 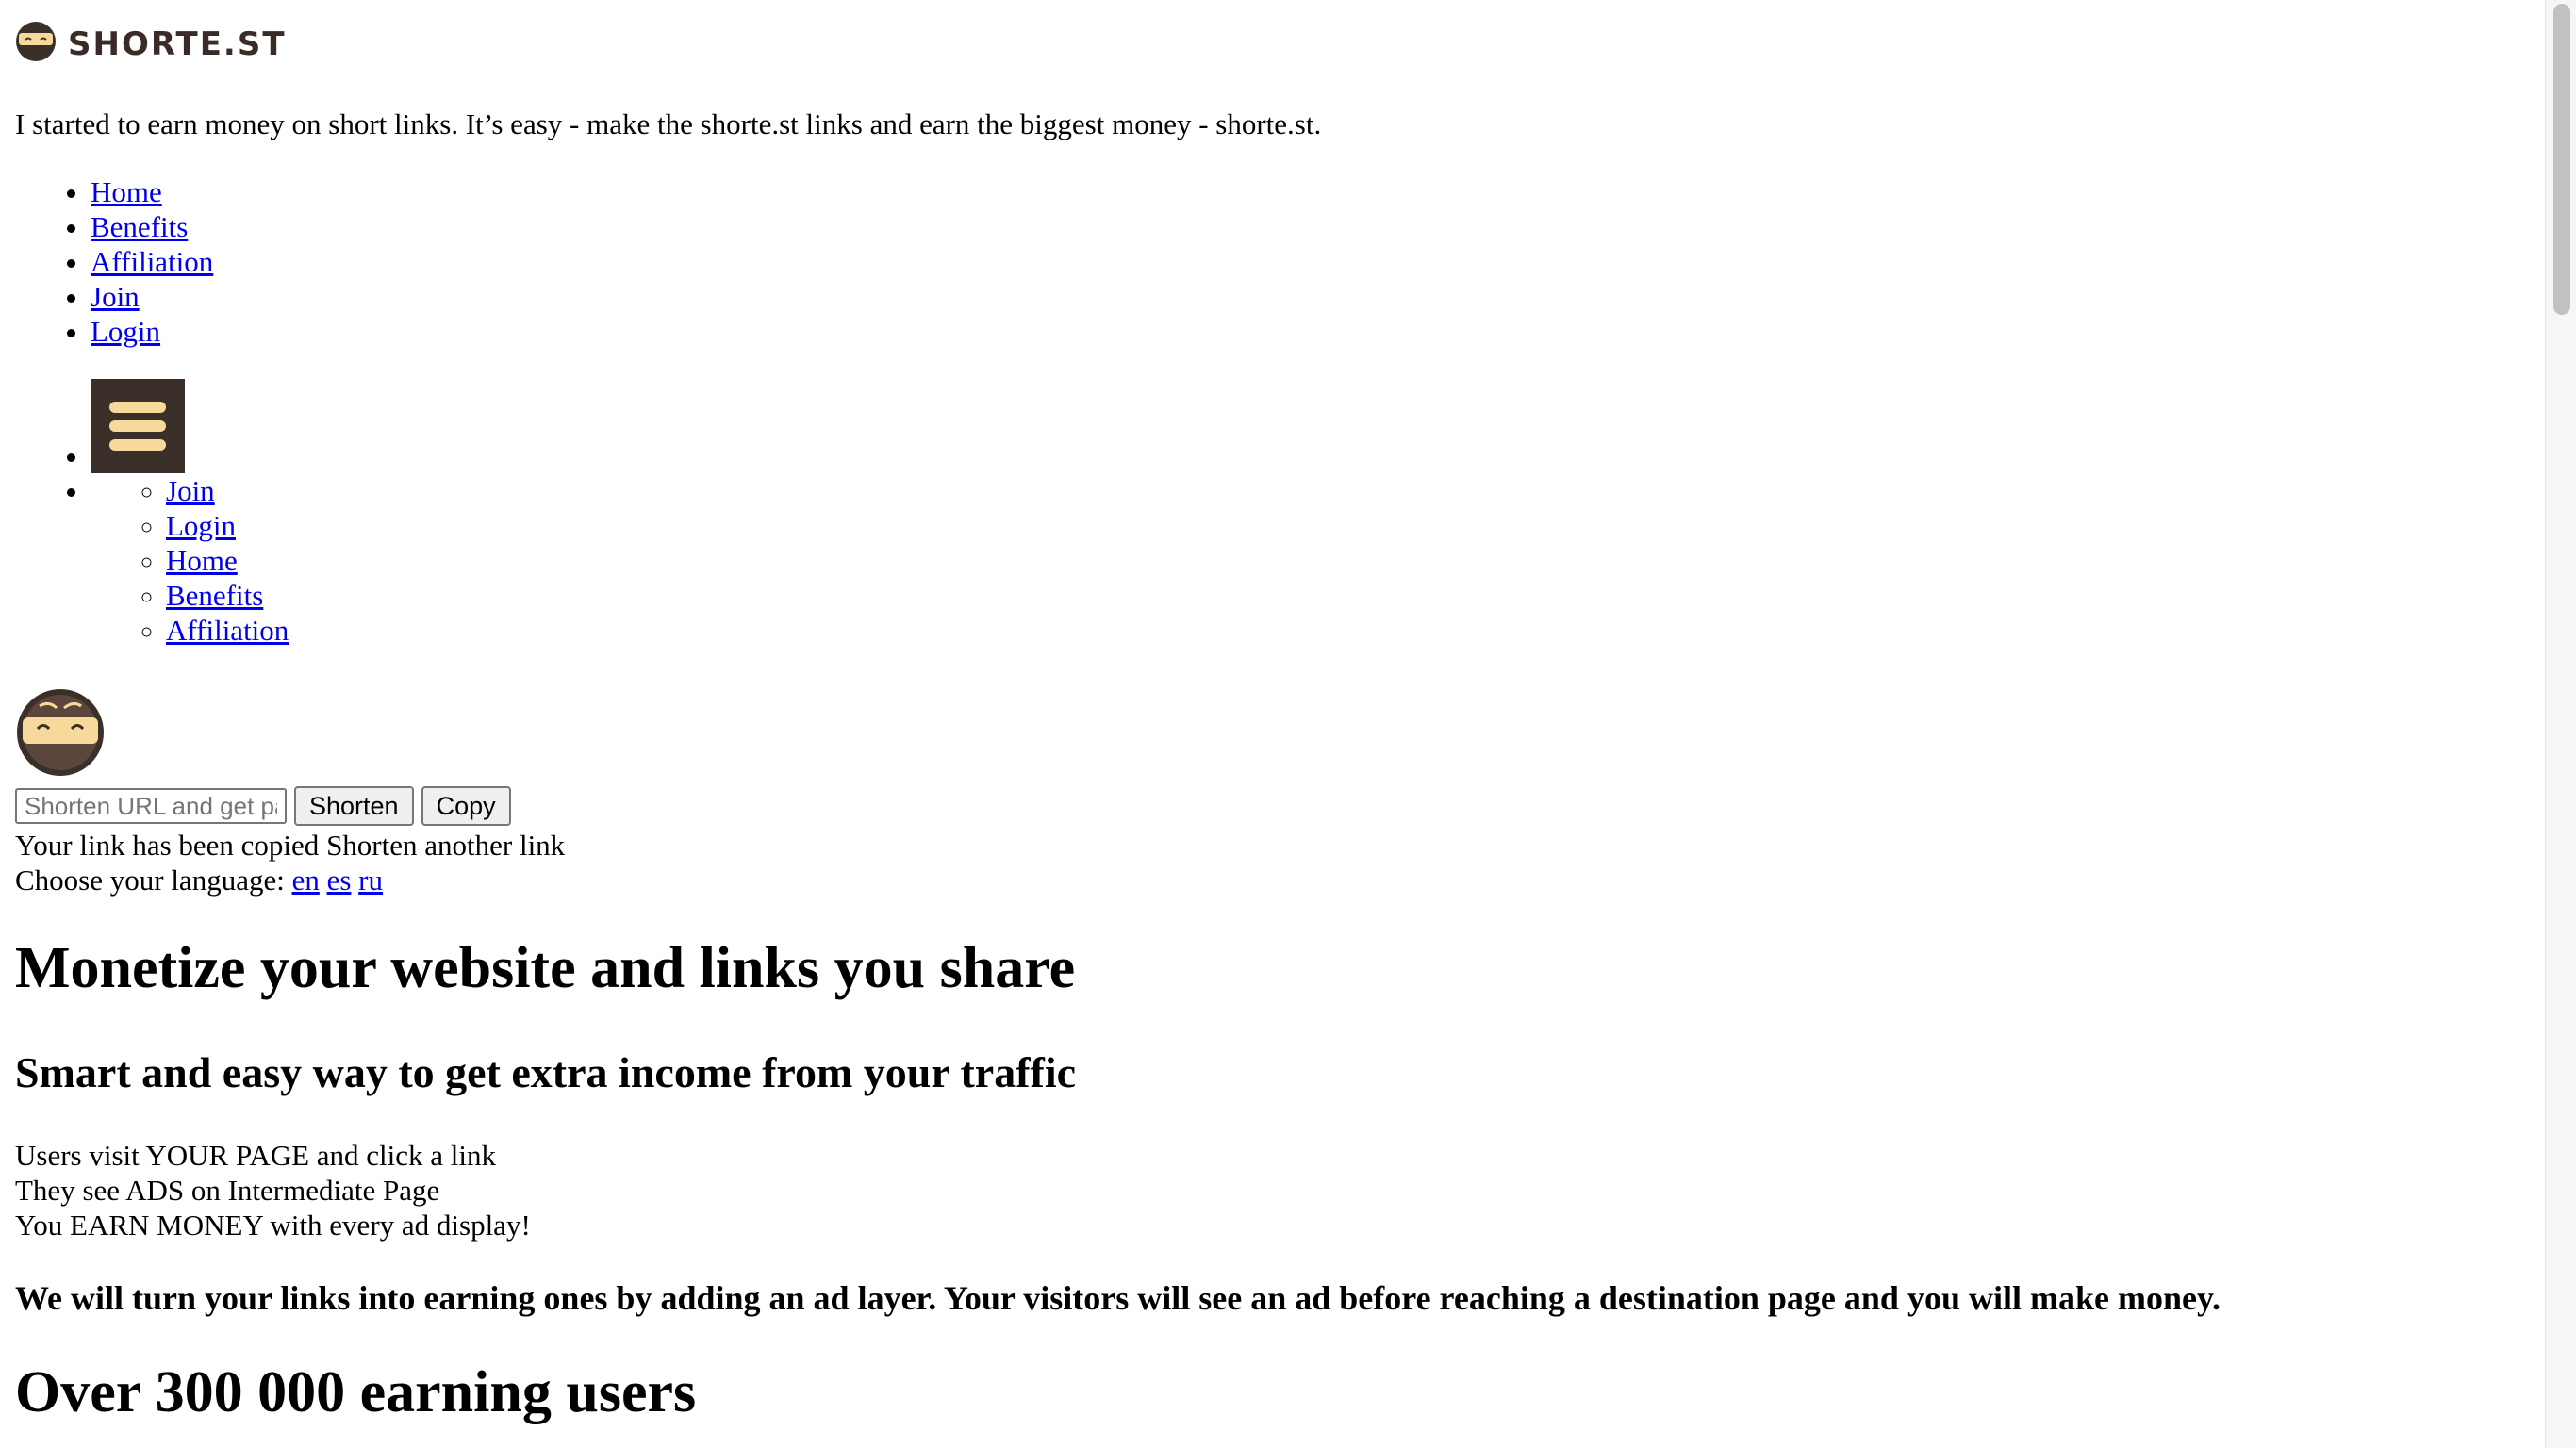 What do you see at coordinates (273, 1225) in the screenshot?
I see `step-item: You EARN MONEY with every ad display!` at bounding box center [273, 1225].